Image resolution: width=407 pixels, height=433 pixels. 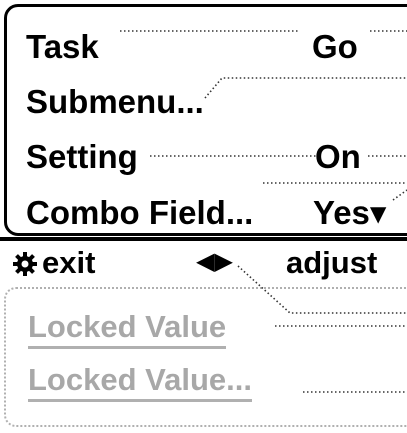 I want to click on menu-value-go: Go, so click(x=335, y=46).